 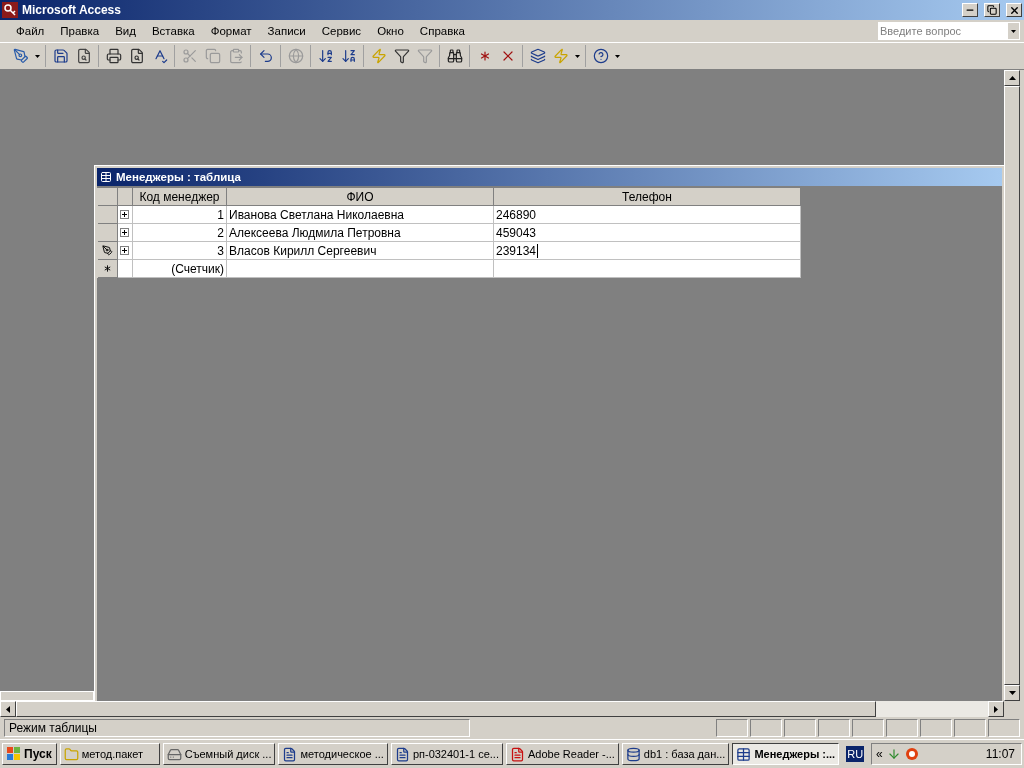 What do you see at coordinates (295, 56) in the screenshot?
I see `globe-icon` at bounding box center [295, 56].